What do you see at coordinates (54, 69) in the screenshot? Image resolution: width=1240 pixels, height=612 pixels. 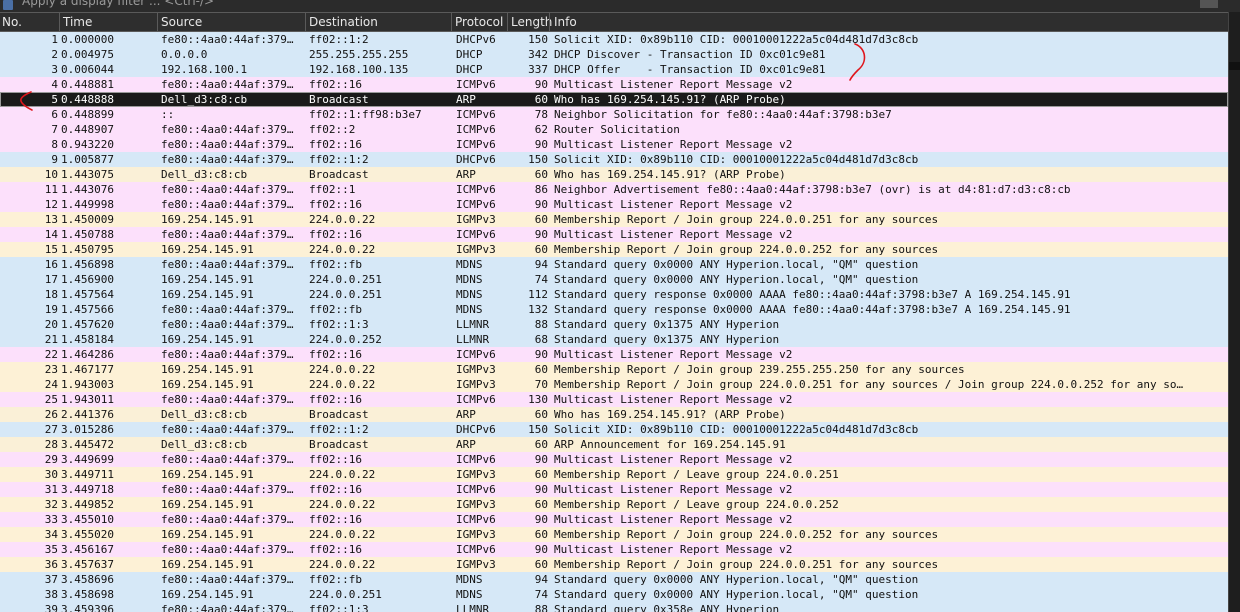 I see `packet-number: 3` at bounding box center [54, 69].